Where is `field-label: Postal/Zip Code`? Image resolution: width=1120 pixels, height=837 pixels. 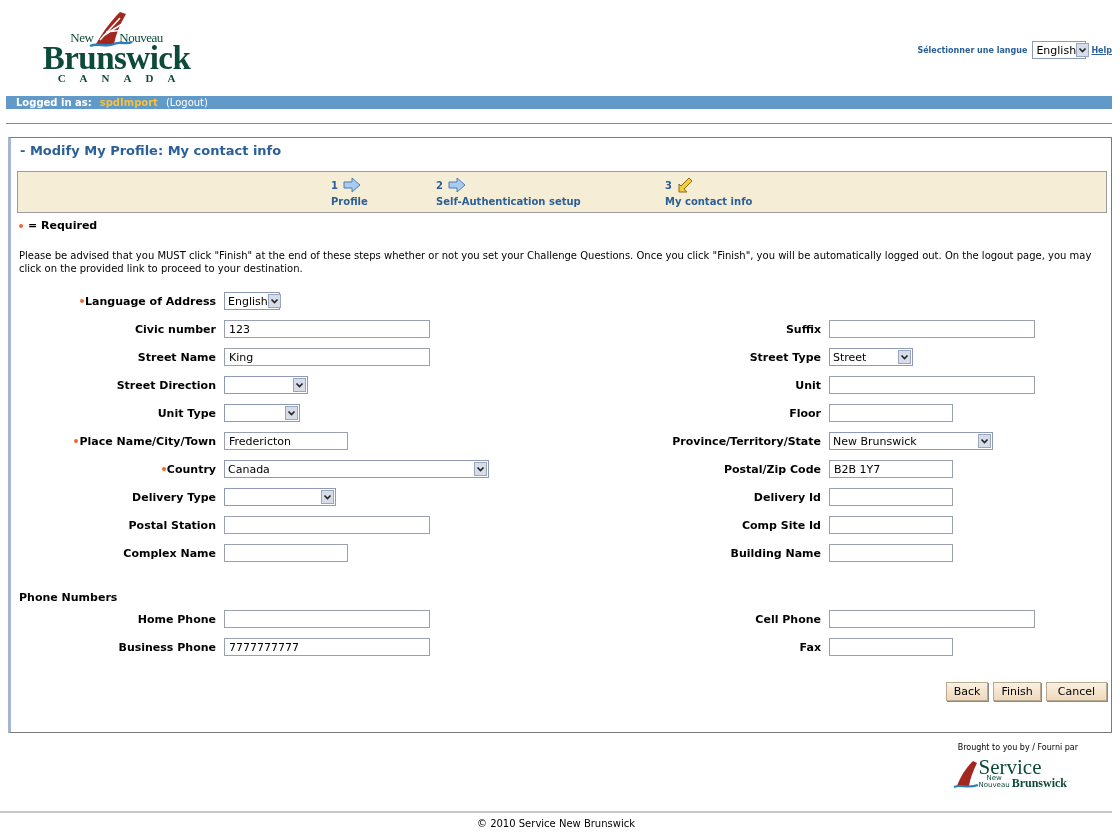
field-label: Postal/Zip Code is located at coordinates (772, 469).